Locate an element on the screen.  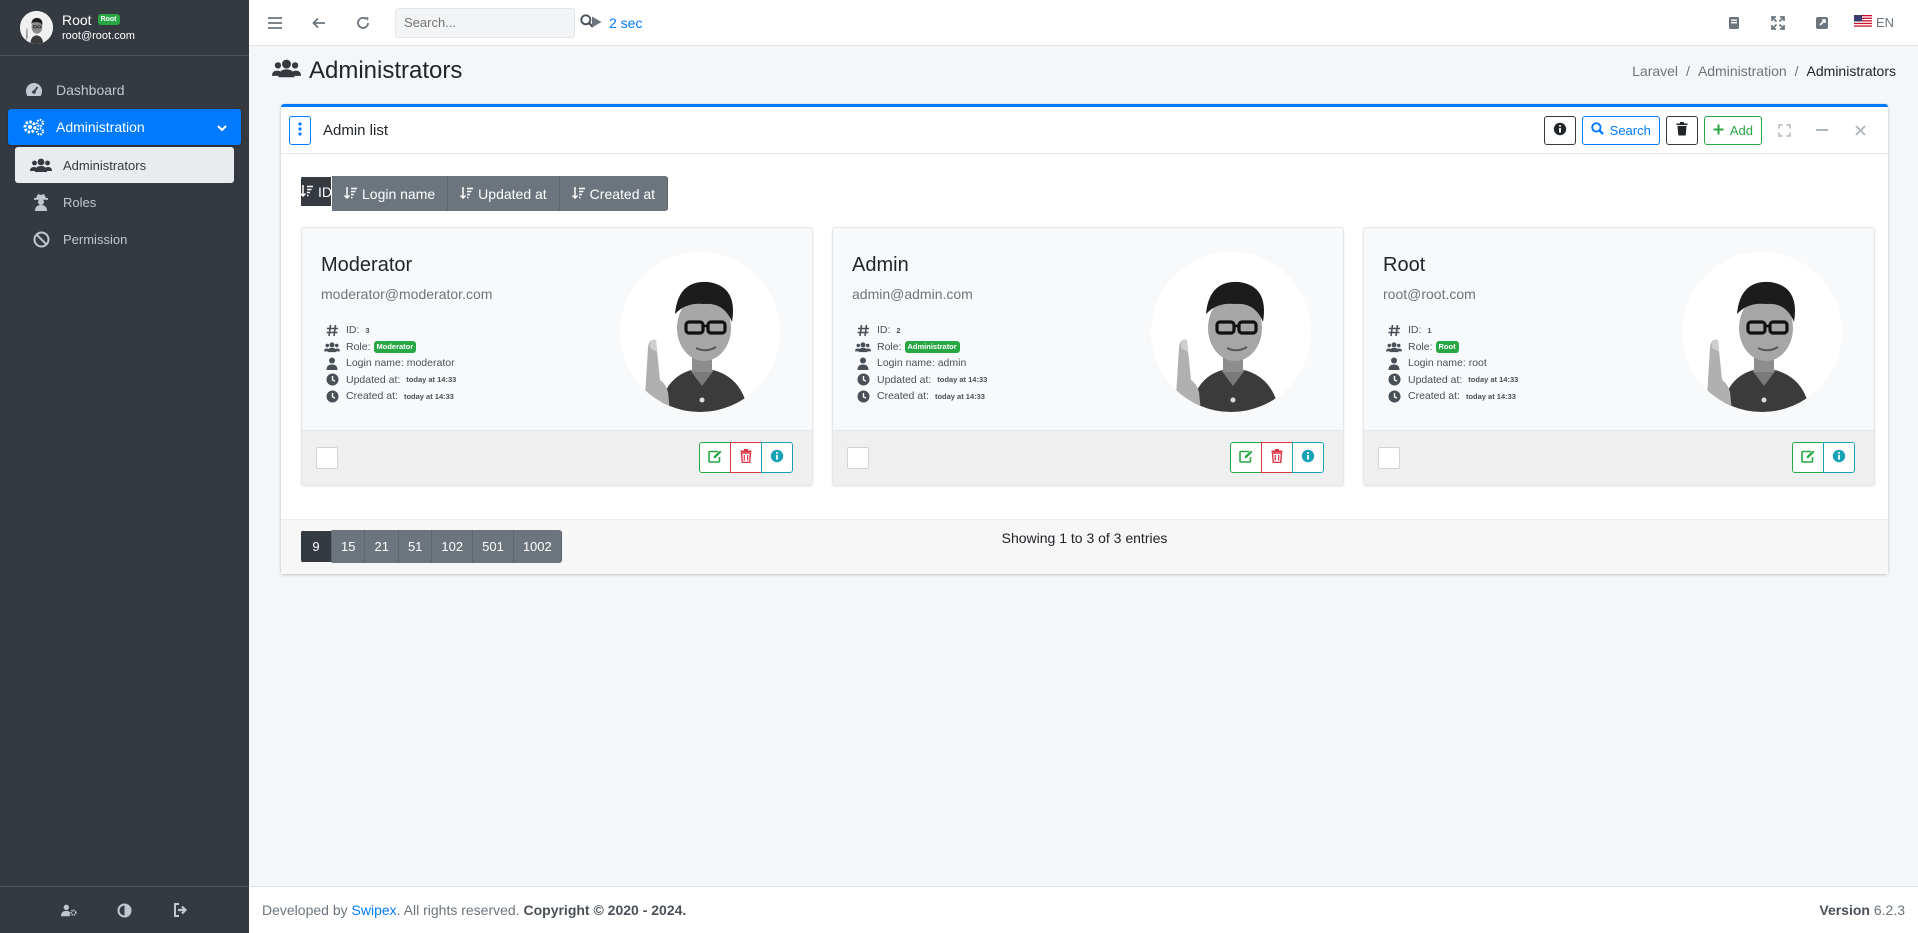
profile-name: Admin is located at coordinates (880, 265).